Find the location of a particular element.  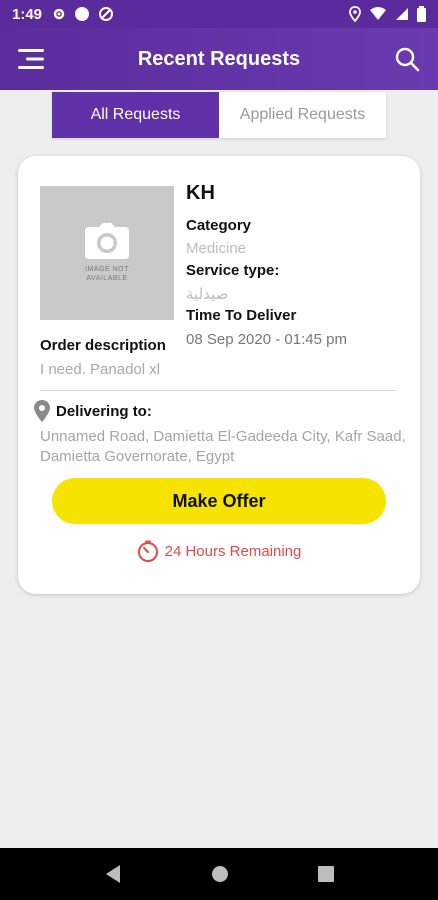

service-type-value: صيدلية is located at coordinates (207, 294).